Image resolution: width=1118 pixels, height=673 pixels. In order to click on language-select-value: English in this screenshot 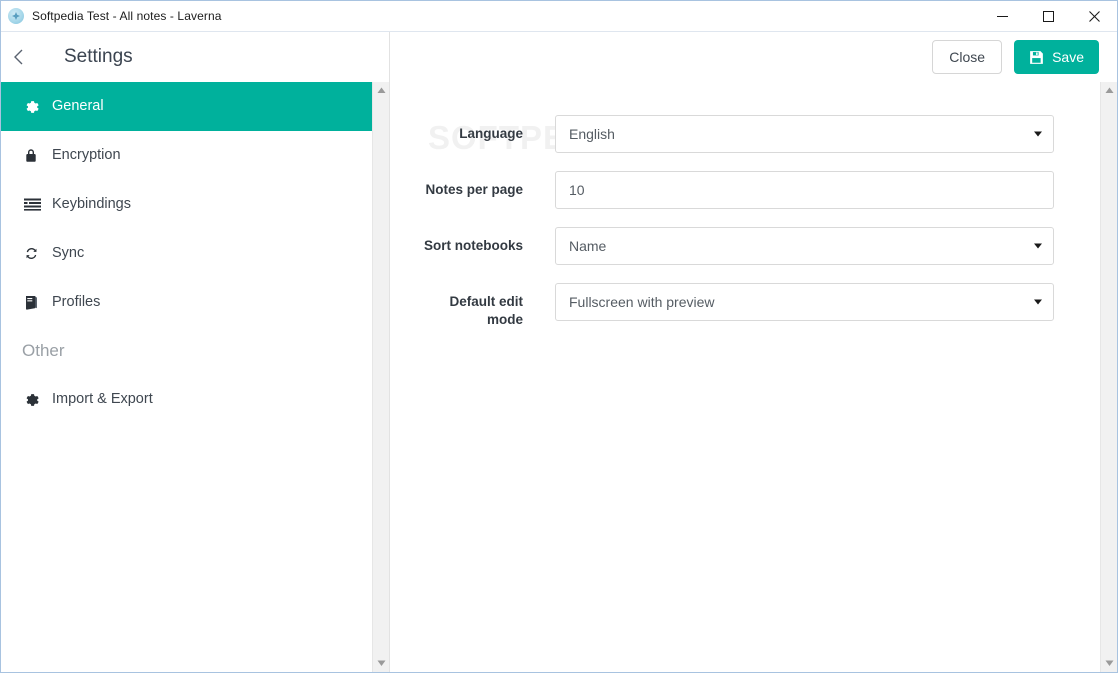, I will do `click(592, 134)`.